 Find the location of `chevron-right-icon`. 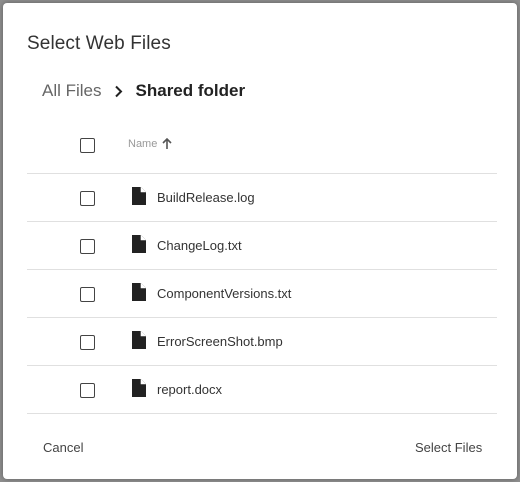

chevron-right-icon is located at coordinates (119, 91).